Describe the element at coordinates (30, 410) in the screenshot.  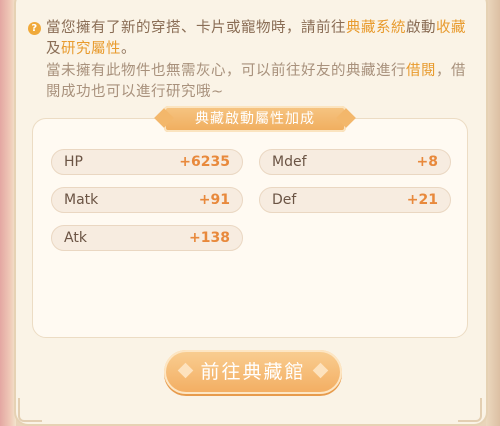
I see `corner-ornament-left` at that location.